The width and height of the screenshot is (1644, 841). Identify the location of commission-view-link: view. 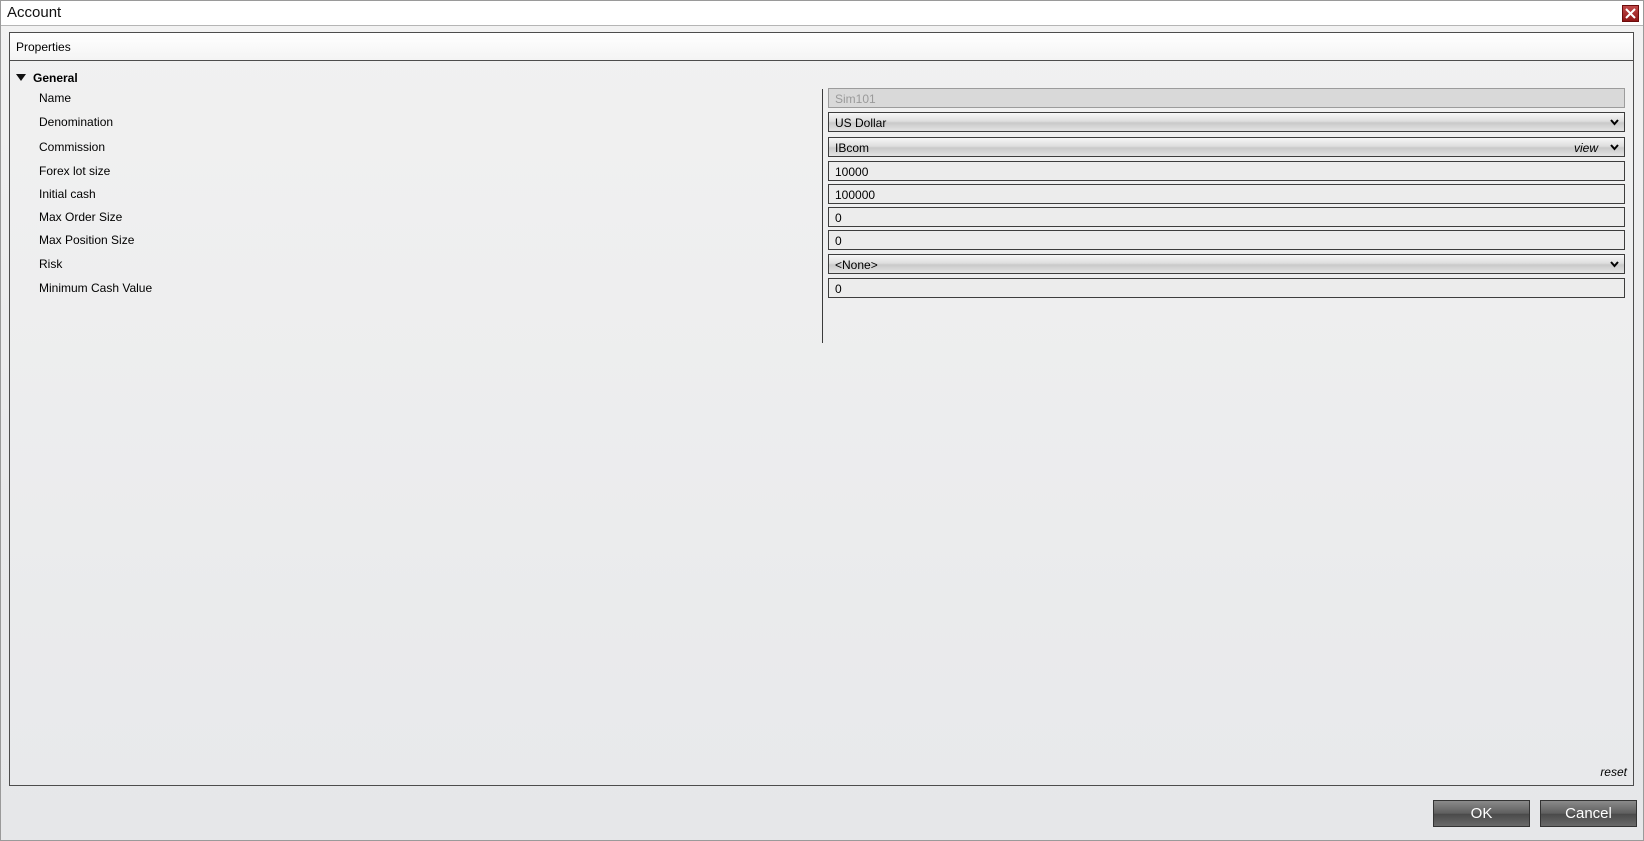
(1586, 148).